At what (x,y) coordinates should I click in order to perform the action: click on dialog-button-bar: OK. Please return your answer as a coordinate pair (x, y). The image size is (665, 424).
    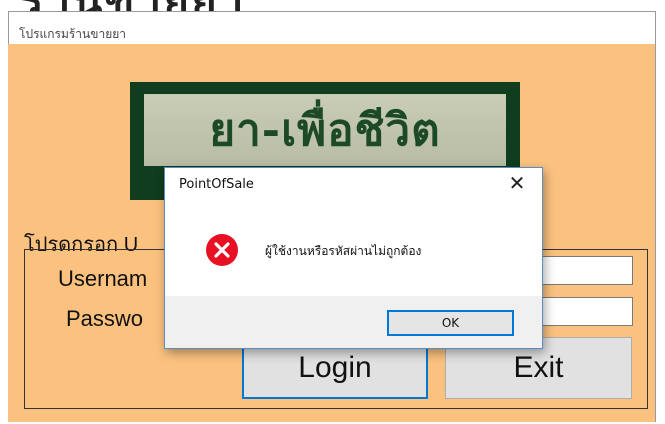
    Looking at the image, I should click on (353, 322).